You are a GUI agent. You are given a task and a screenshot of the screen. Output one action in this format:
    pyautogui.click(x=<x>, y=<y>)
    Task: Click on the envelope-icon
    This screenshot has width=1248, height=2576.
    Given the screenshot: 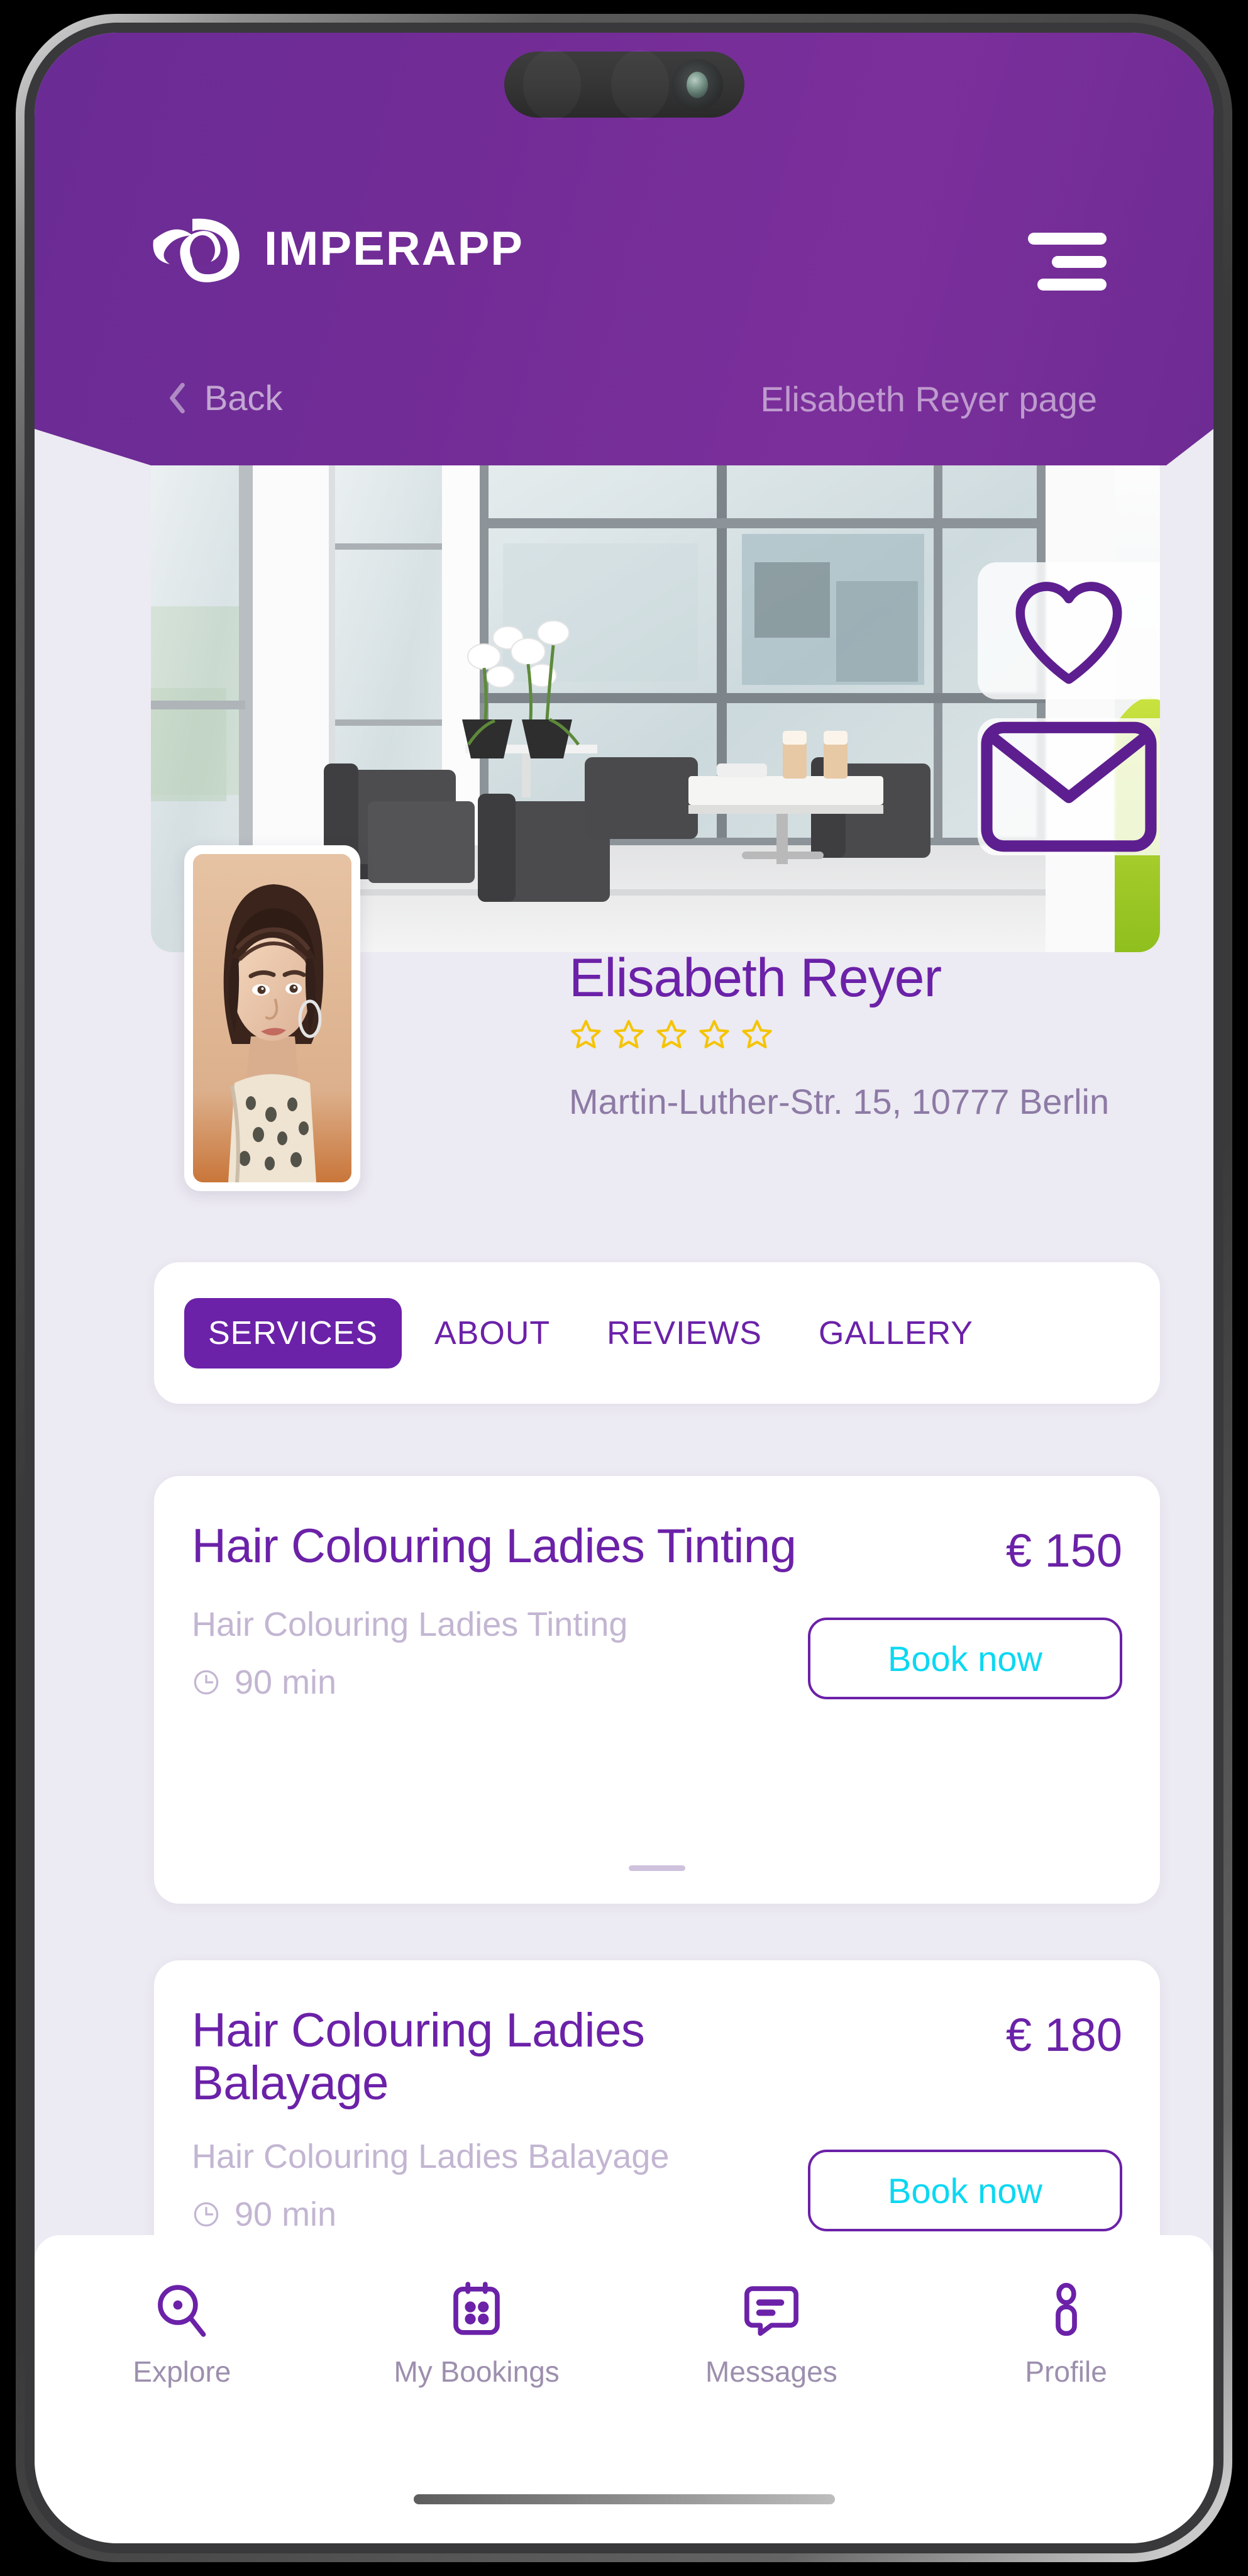 What is the action you would take?
    pyautogui.click(x=1069, y=786)
    